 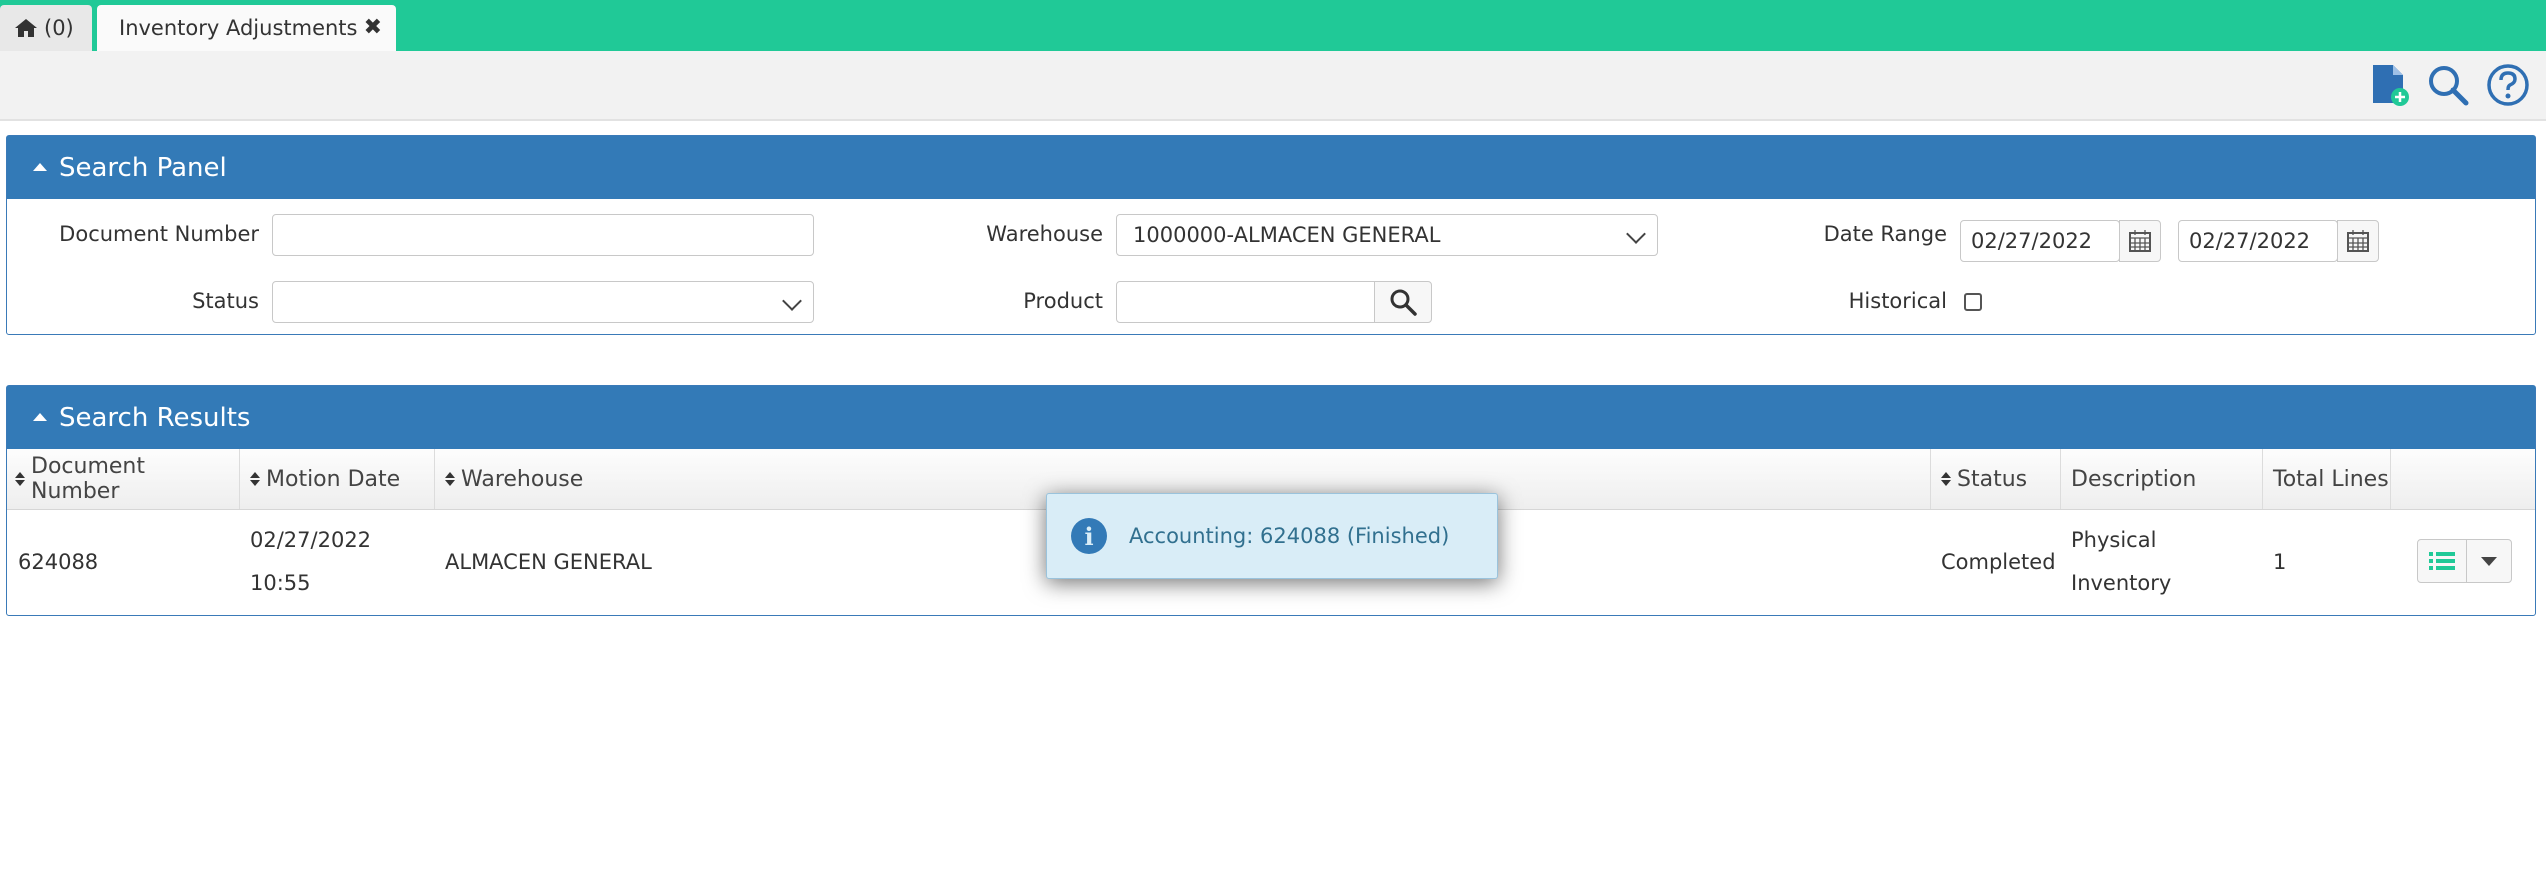 What do you see at coordinates (2258, 241) in the screenshot?
I see `date-to-input: 02/27/2022` at bounding box center [2258, 241].